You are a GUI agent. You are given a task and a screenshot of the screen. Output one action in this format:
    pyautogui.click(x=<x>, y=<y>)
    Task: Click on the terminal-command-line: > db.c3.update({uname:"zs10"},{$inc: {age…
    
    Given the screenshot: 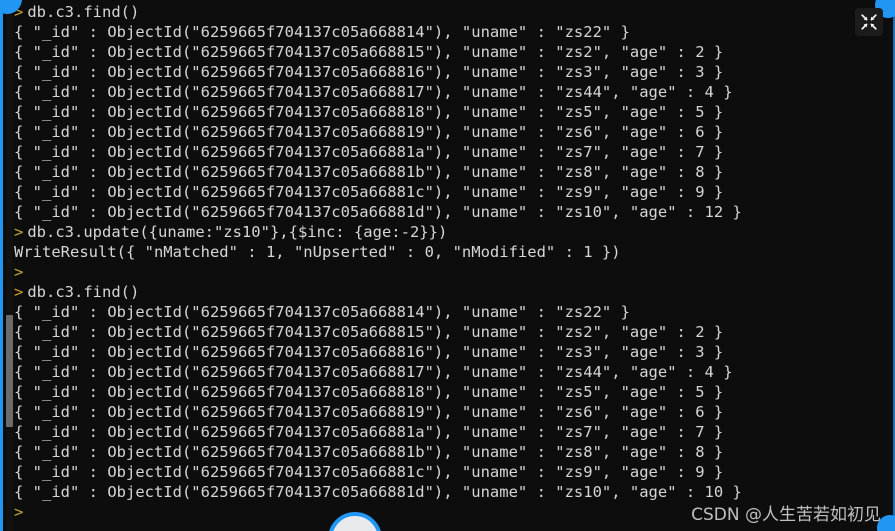 What is the action you would take?
    pyautogui.click(x=454, y=232)
    